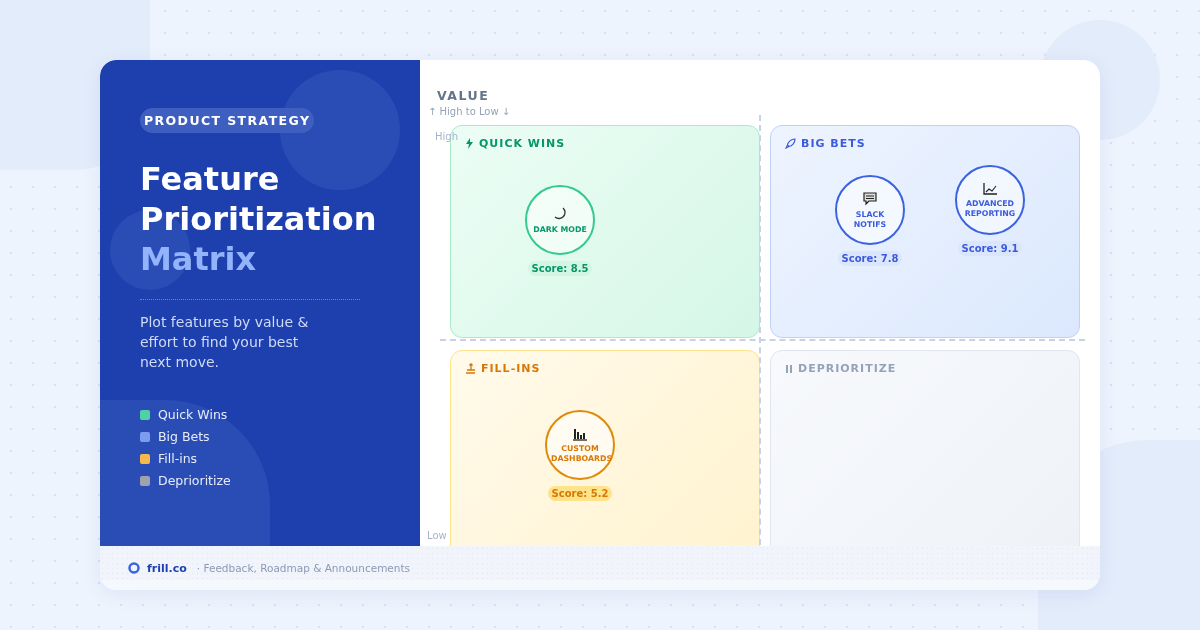 Image resolution: width=1200 pixels, height=630 pixels. I want to click on legend-label: Big Bets, so click(184, 437).